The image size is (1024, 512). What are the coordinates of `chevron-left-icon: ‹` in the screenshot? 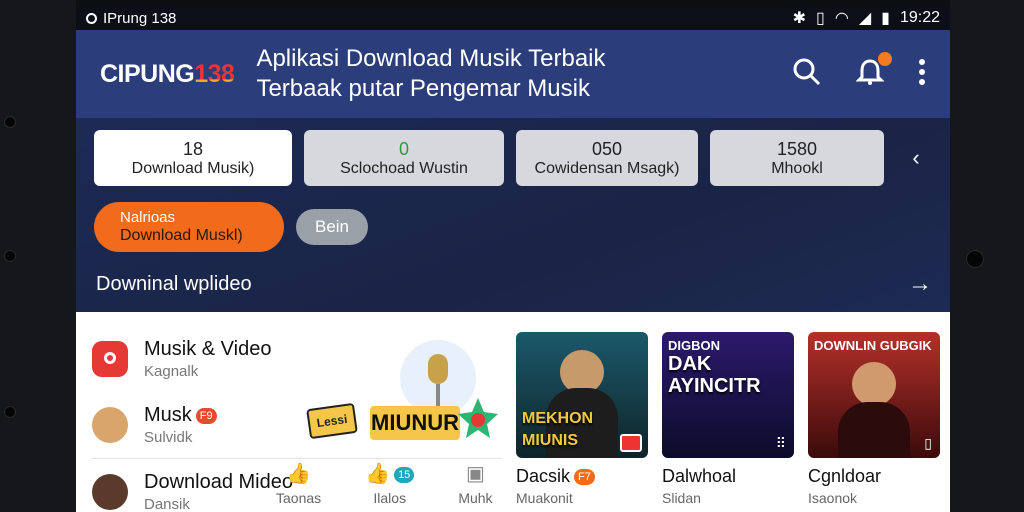 It's located at (916, 158).